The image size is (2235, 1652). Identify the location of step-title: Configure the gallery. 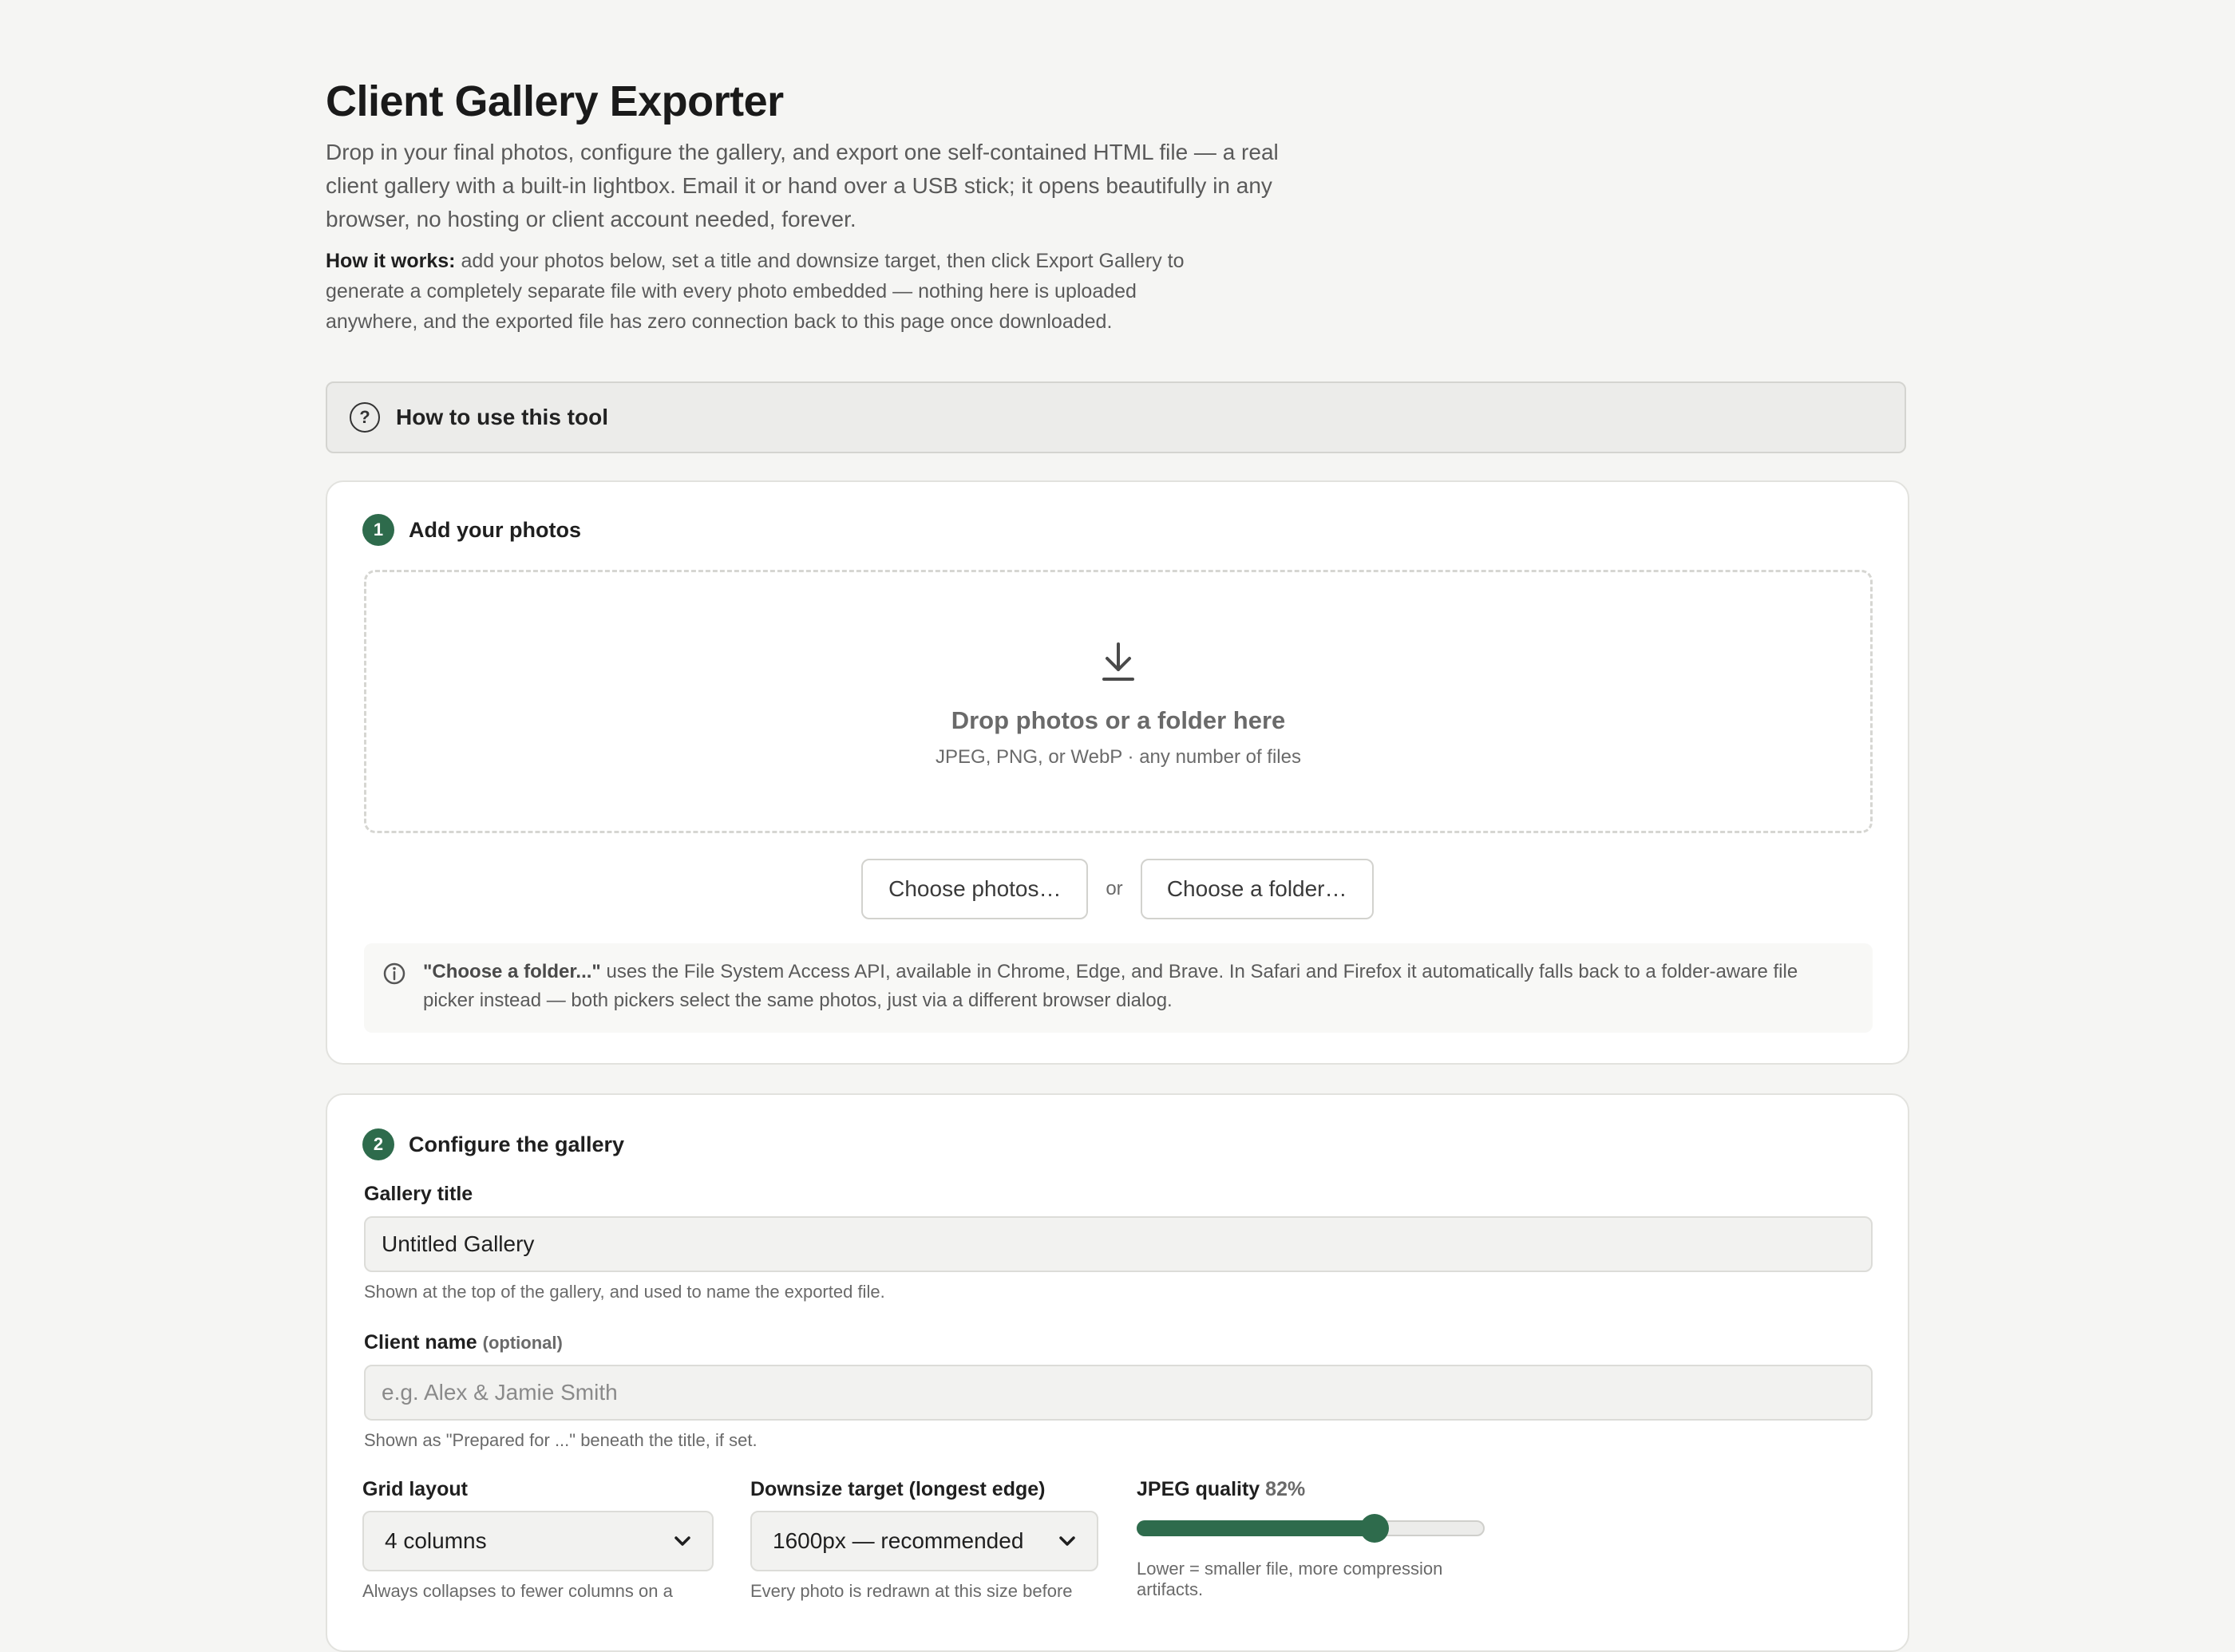
(517, 1144).